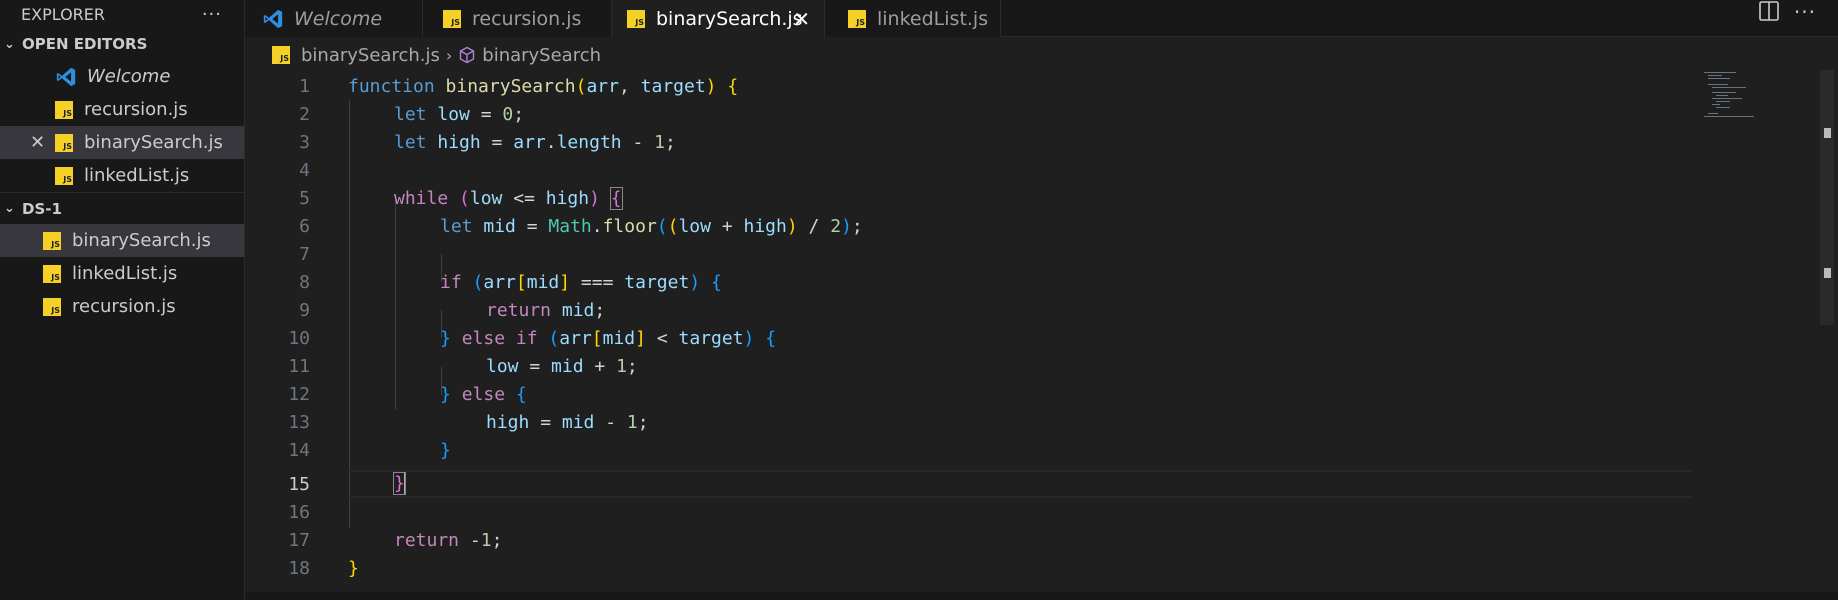 The height and width of the screenshot is (600, 1838). Describe the element at coordinates (299, 540) in the screenshot. I see `line-number: 17` at that location.